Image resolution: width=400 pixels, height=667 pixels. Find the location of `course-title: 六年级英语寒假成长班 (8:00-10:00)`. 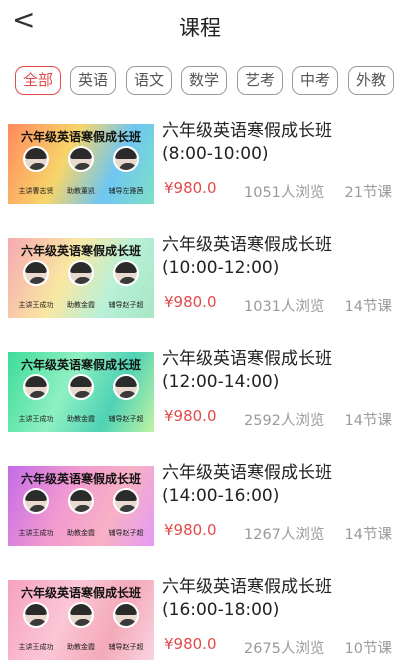

course-title: 六年级英语寒假成长班 (8:00-10:00) is located at coordinates (247, 142).